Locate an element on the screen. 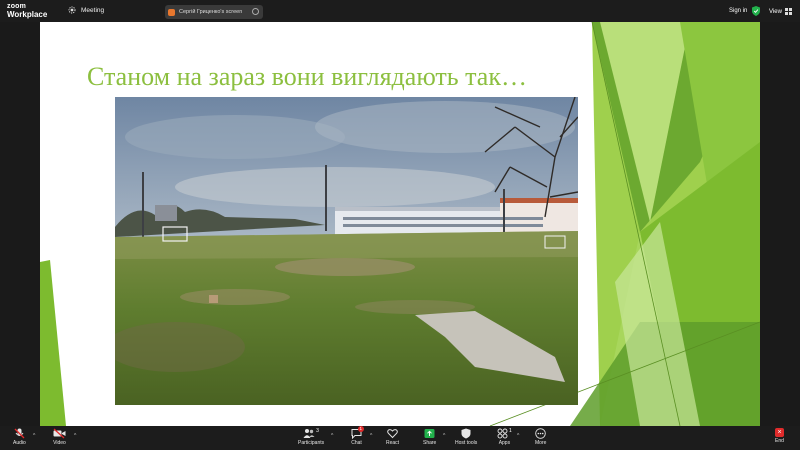  end-meeting-button: × End is located at coordinates (779, 436).